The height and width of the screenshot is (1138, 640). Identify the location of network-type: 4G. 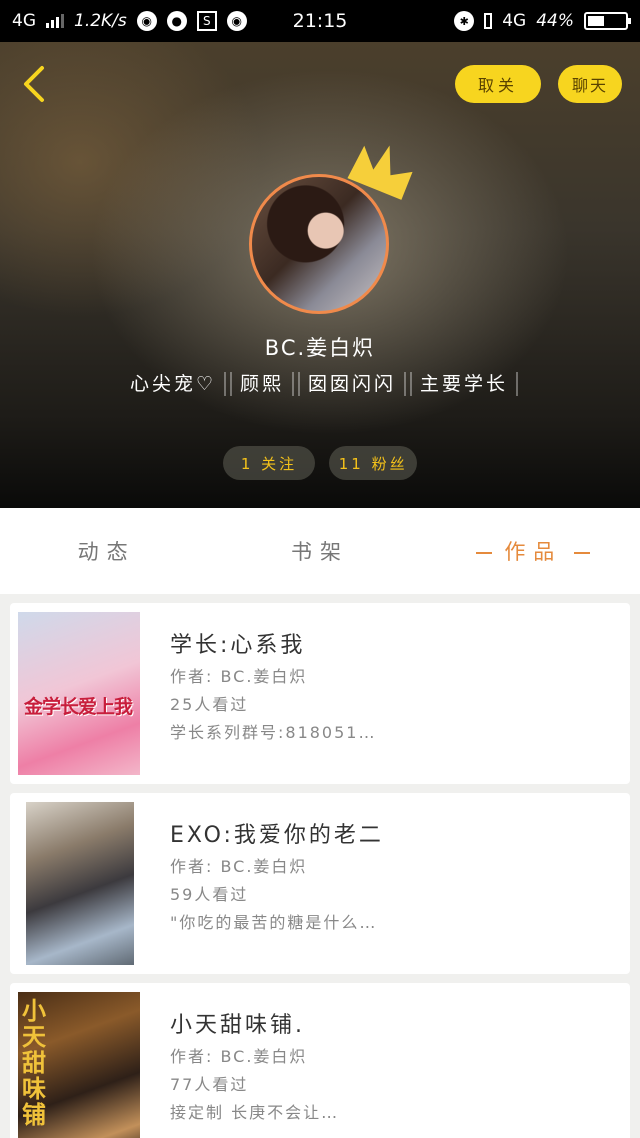
(24, 21).